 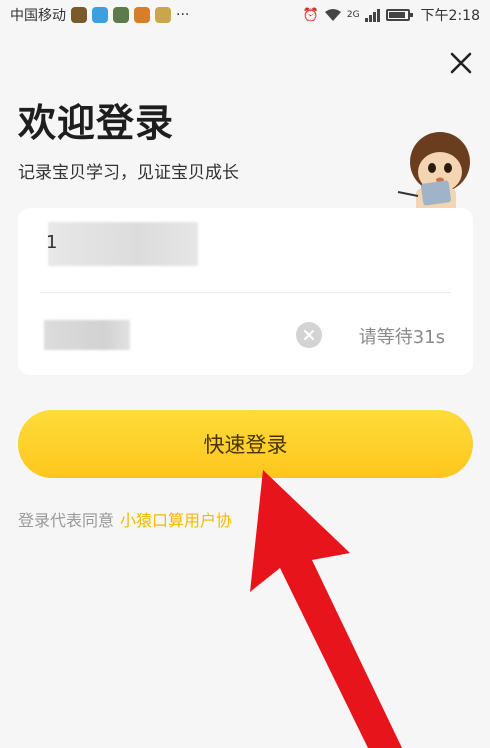 I want to click on status-bar: 中国移动 ··· ⏰ 2G 下午2:18, so click(x=245, y=15).